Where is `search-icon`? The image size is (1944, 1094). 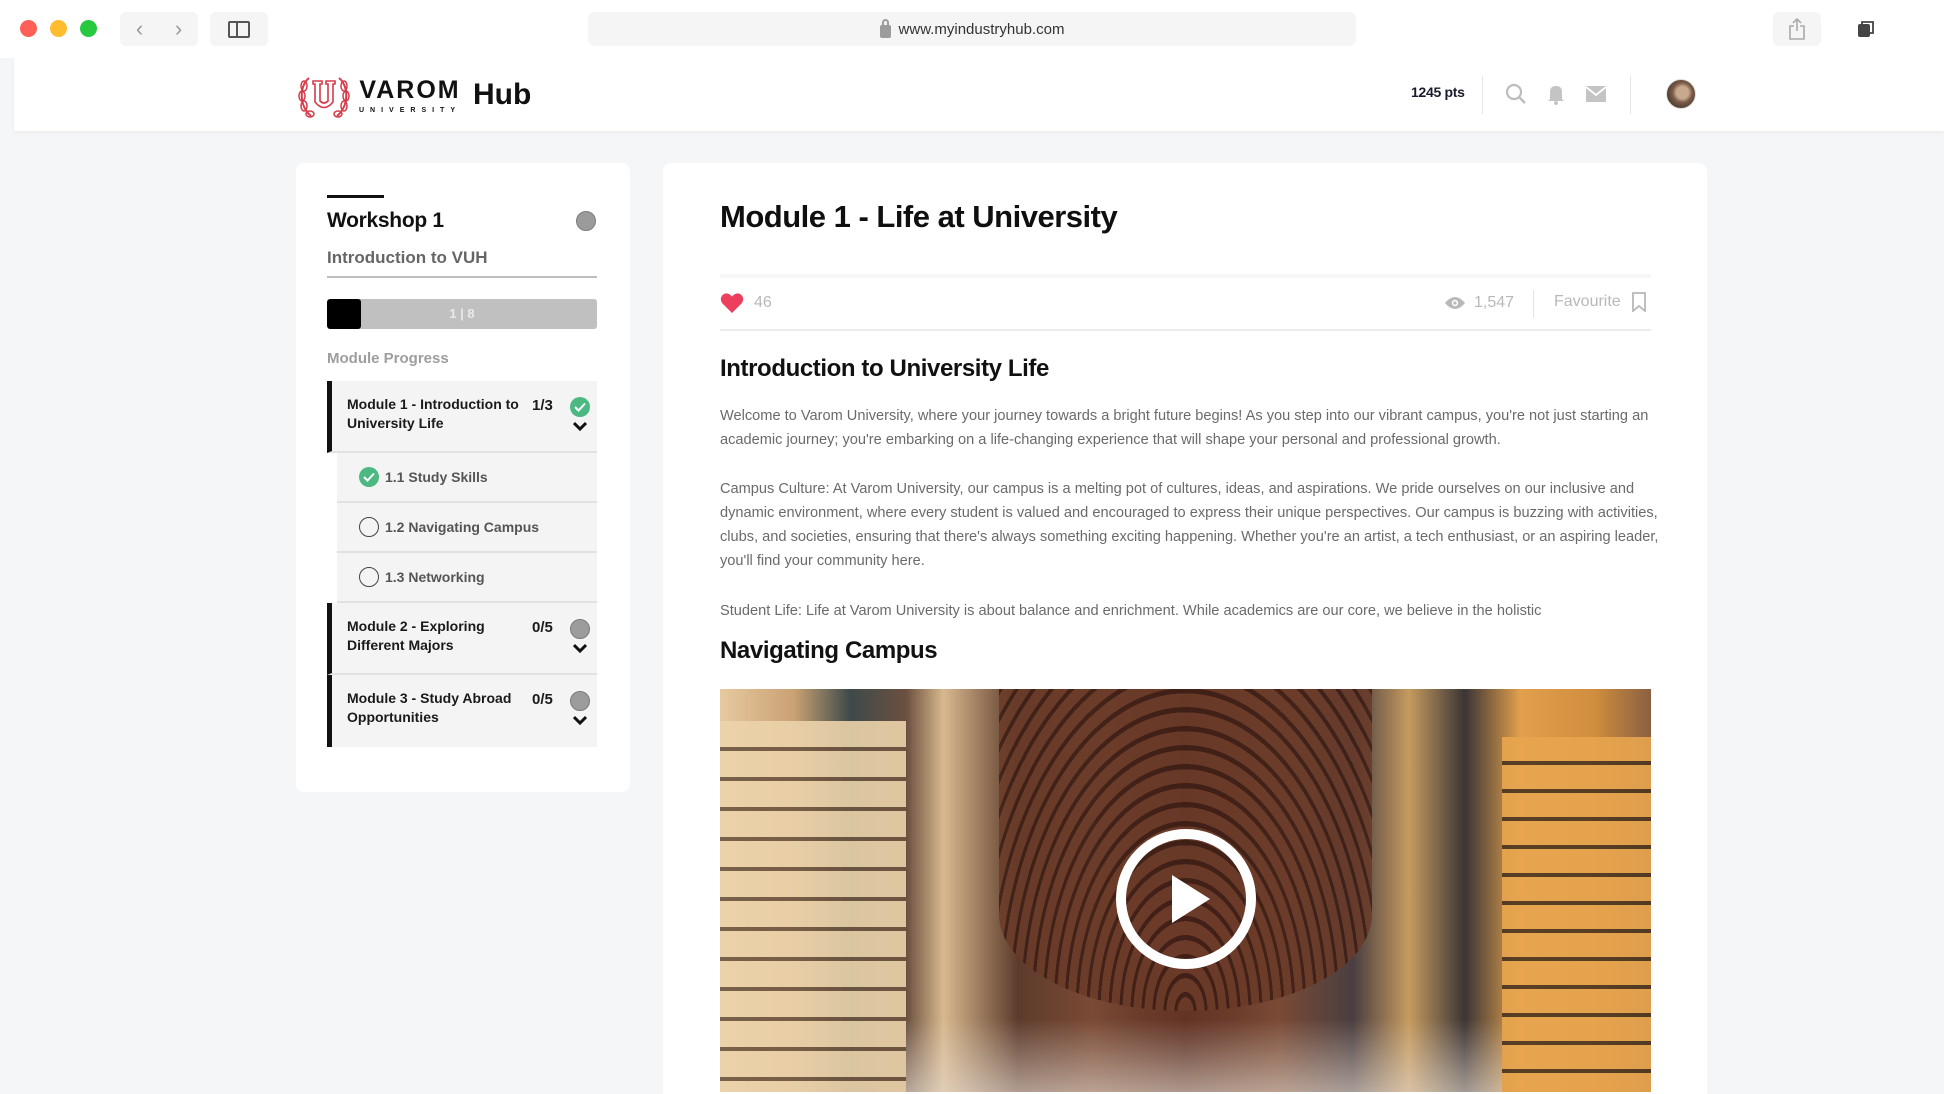 search-icon is located at coordinates (1515, 93).